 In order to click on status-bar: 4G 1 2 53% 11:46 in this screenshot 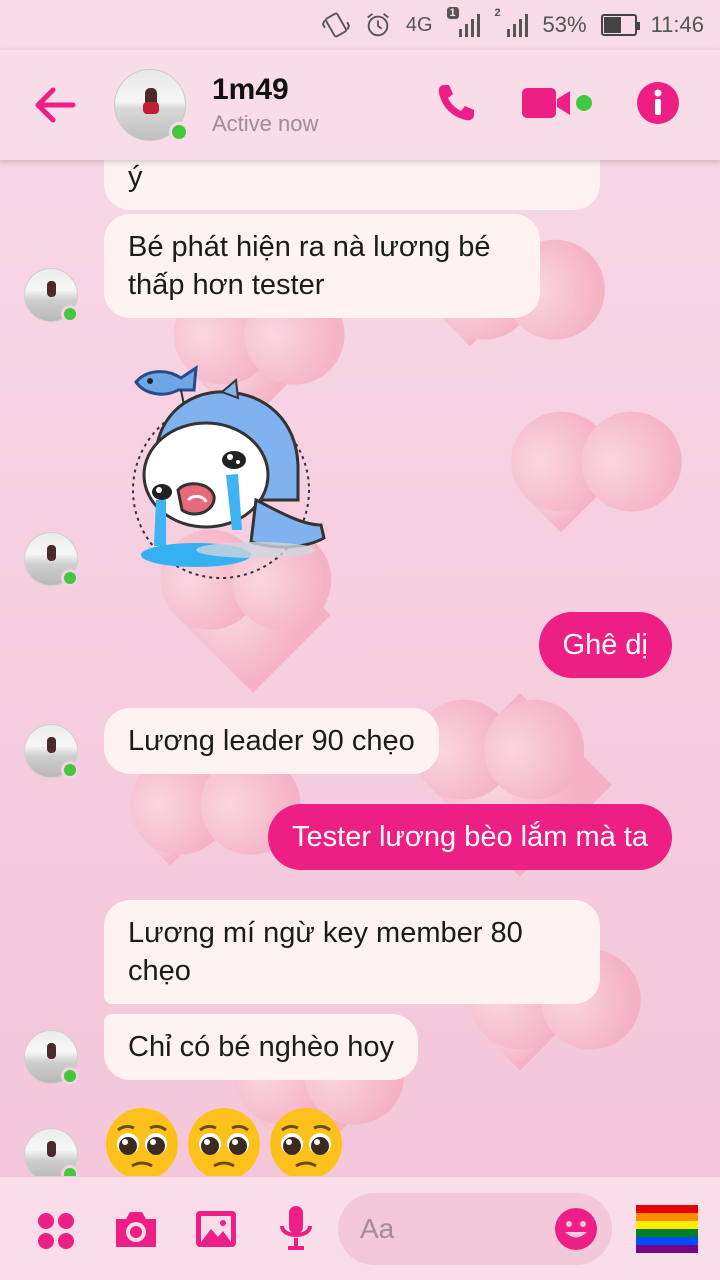, I will do `click(360, 25)`.